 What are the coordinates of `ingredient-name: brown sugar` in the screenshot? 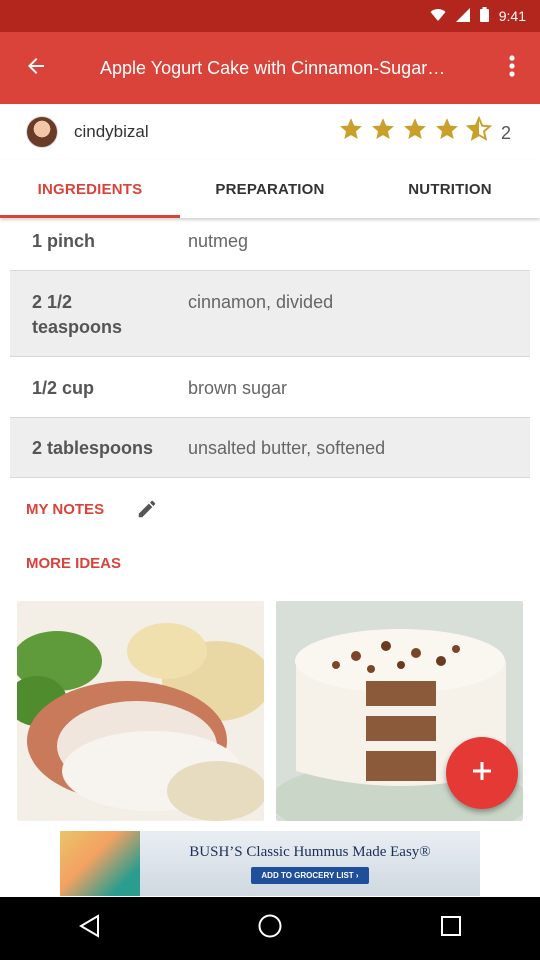 It's located at (238, 388).